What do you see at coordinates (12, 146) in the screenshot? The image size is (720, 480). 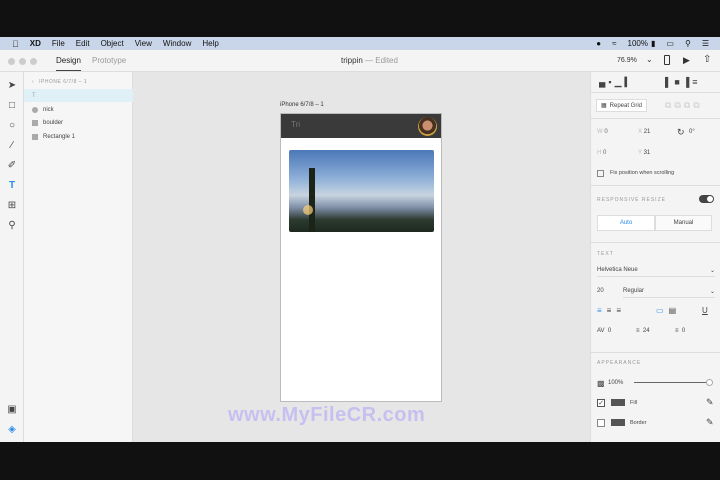 I see `line-tool-icon: ∕` at bounding box center [12, 146].